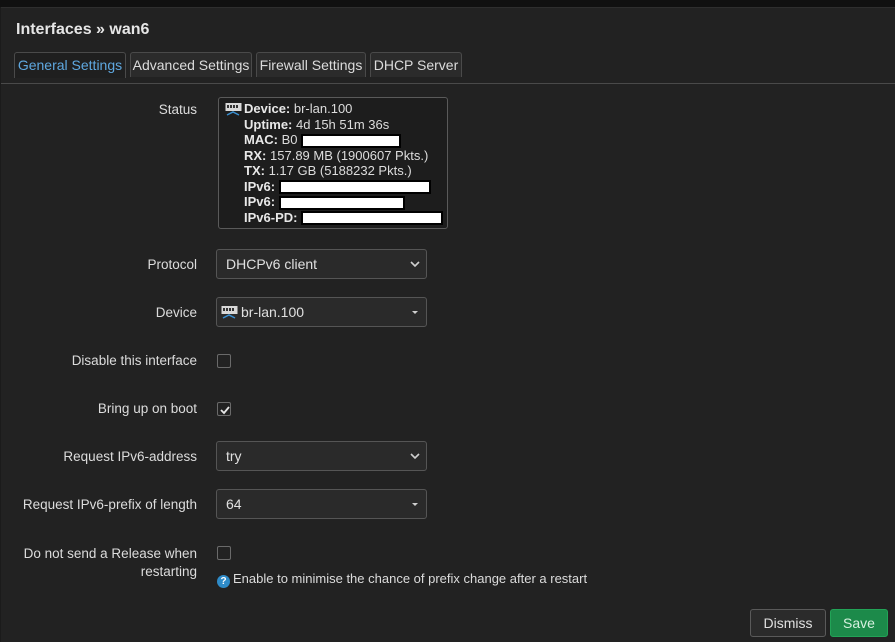  What do you see at coordinates (70, 65) in the screenshot?
I see `tab-general-settings: General Settings` at bounding box center [70, 65].